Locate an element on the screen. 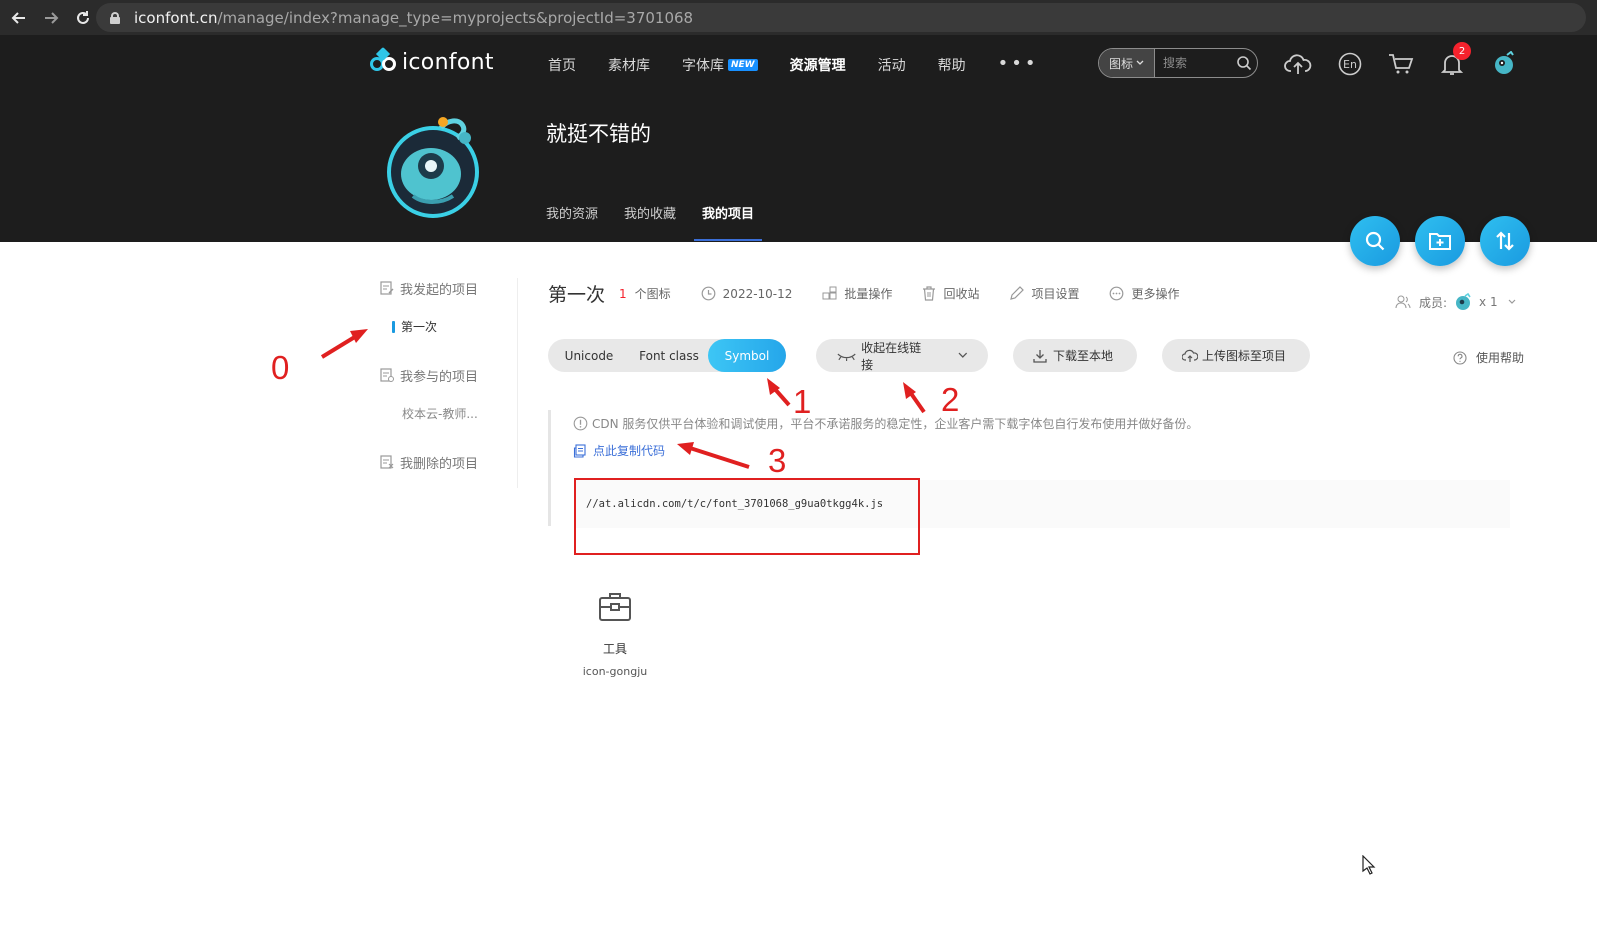 This screenshot has width=1597, height=946. search-input is located at coordinates (1193, 63).